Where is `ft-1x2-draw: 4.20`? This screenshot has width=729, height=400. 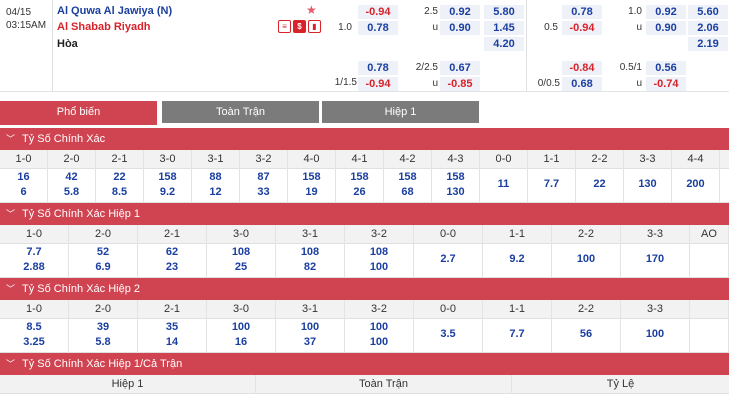
ft-1x2-draw: 4.20 is located at coordinates (504, 44).